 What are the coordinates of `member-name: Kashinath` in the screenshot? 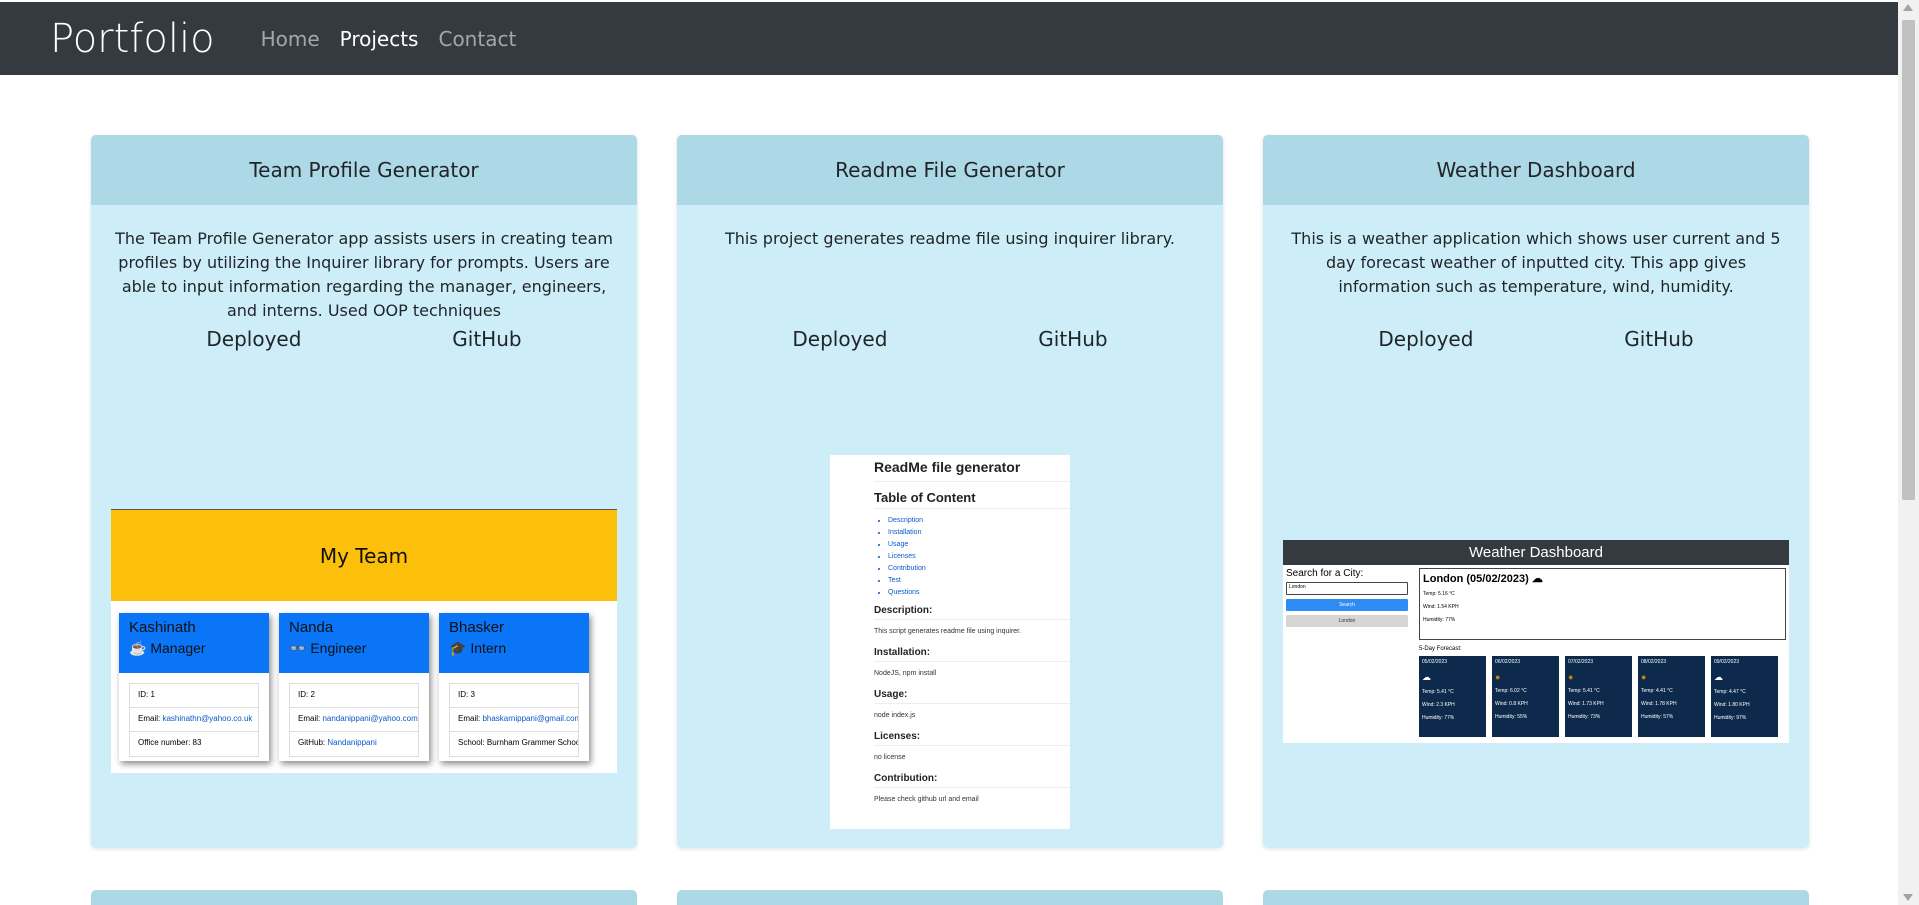 It's located at (162, 627).